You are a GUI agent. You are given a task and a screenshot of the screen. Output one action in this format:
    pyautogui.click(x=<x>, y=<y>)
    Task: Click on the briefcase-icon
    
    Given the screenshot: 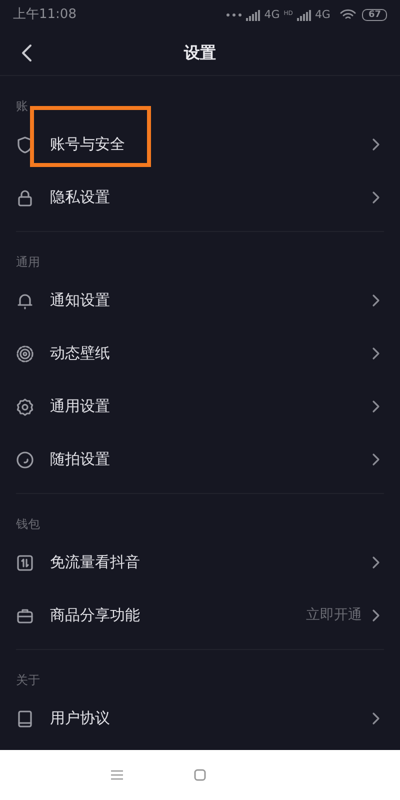 What is the action you would take?
    pyautogui.click(x=25, y=615)
    